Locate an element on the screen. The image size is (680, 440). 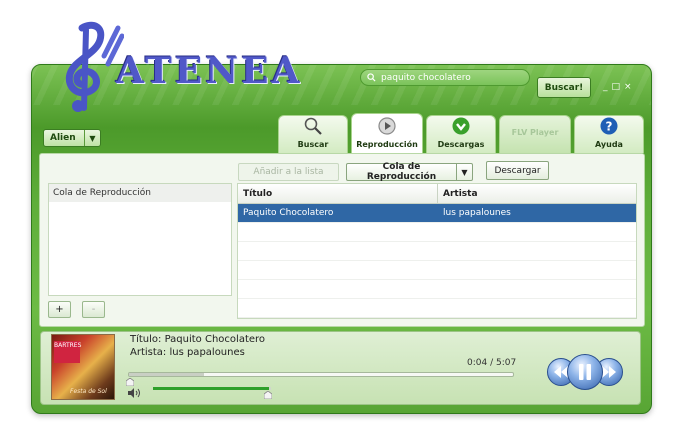
volume-thumb is located at coordinates (268, 395).